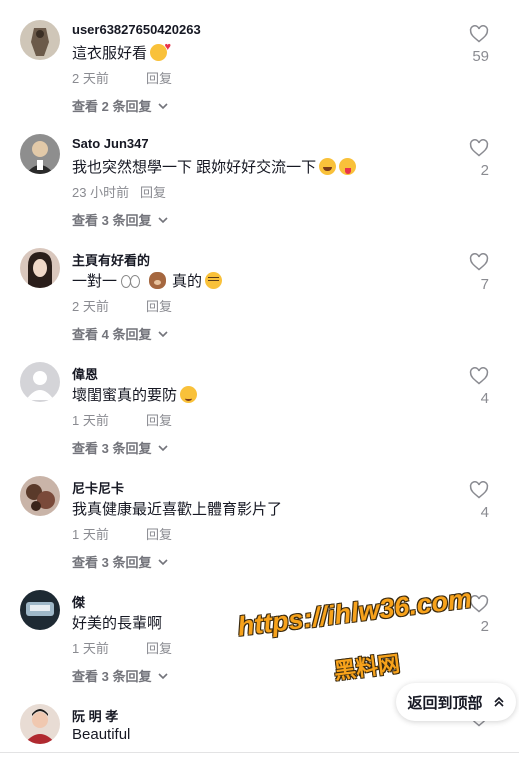 Image resolution: width=519 pixels, height=772 pixels. Describe the element at coordinates (480, 56) in the screenshot. I see `like-count: 59` at that location.